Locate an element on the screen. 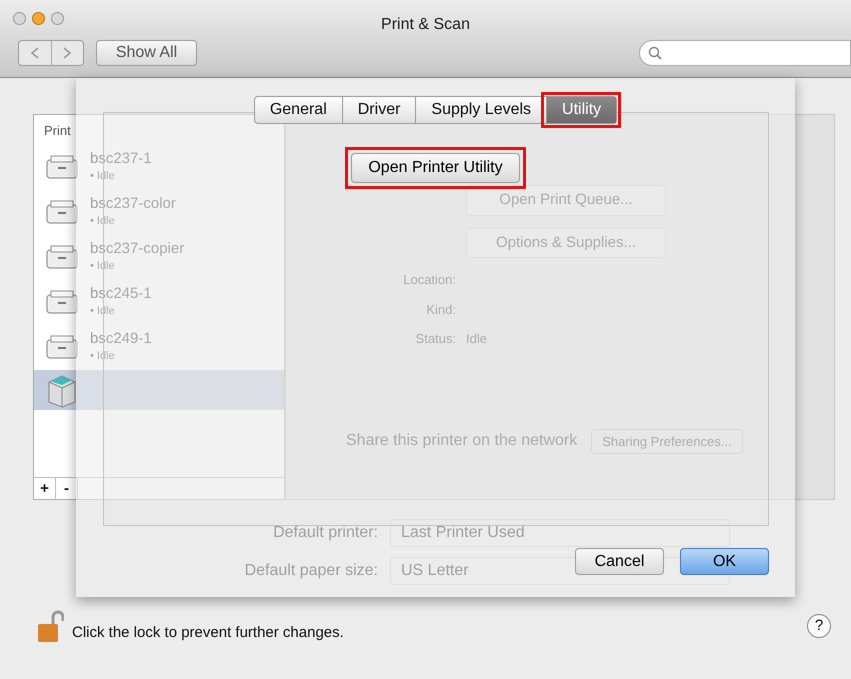  setting-label: Default printer: is located at coordinates (325, 533).